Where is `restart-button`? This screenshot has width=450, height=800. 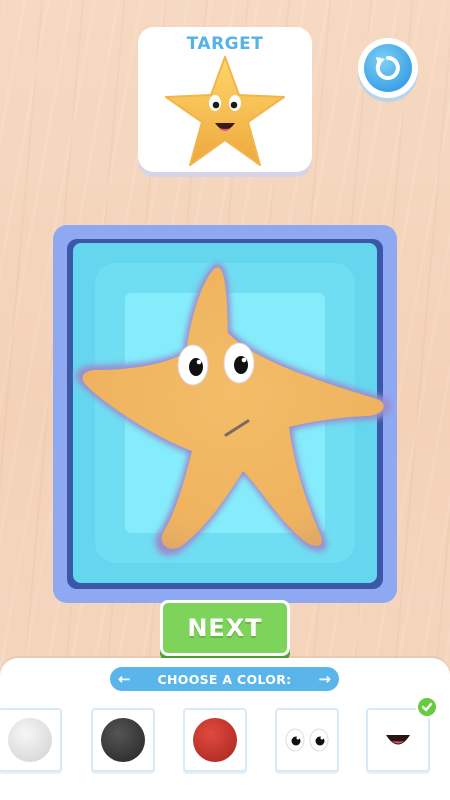 restart-button is located at coordinates (388, 68).